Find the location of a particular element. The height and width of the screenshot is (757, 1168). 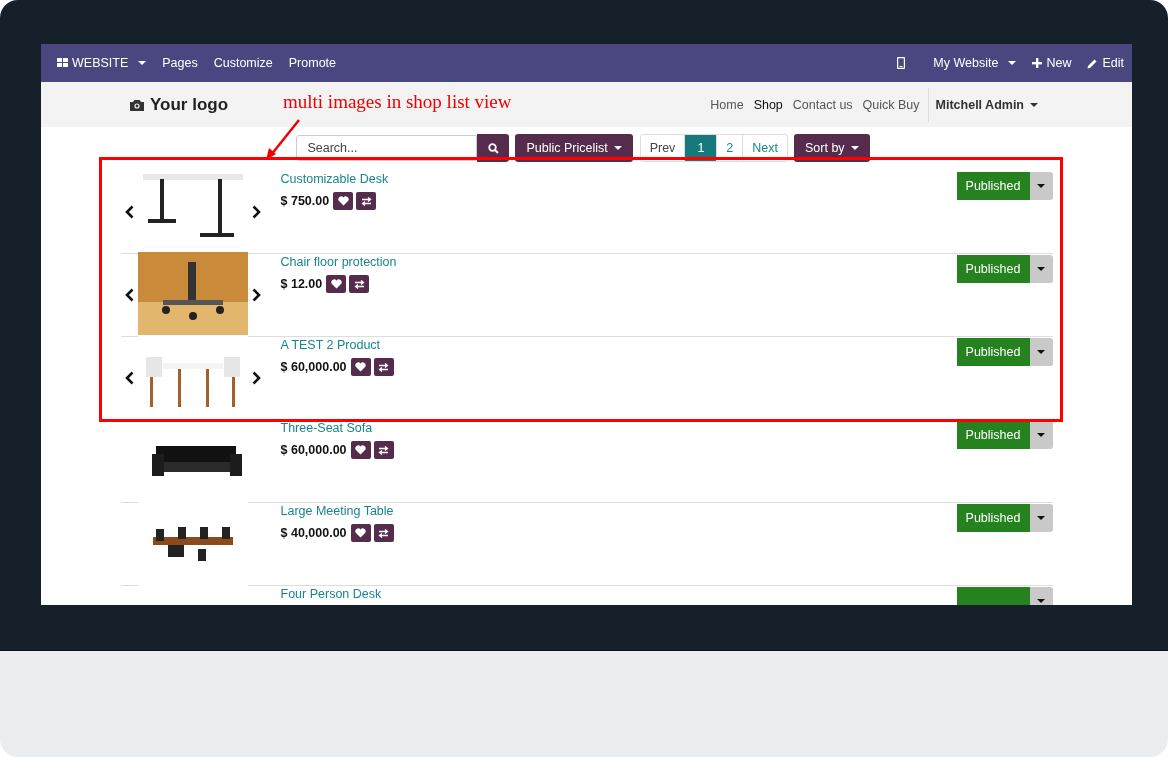

top-menu-item: Customize is located at coordinates (243, 63).